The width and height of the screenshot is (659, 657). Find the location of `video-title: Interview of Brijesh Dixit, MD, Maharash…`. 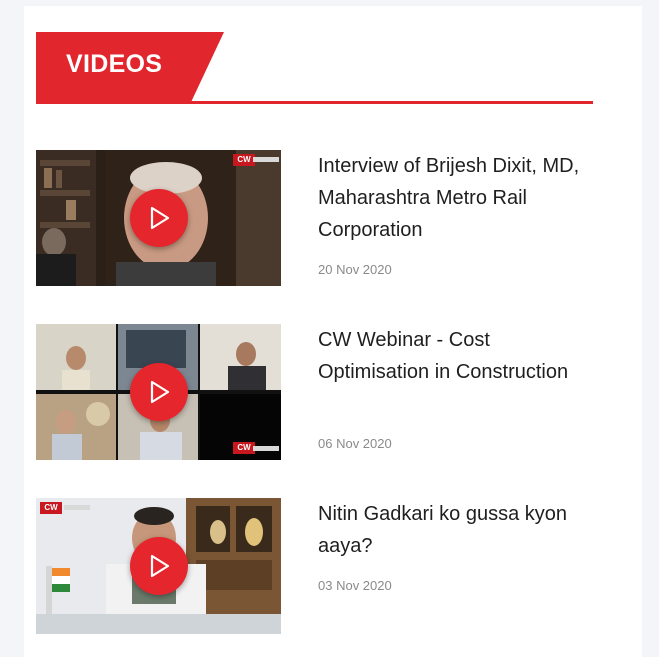

video-title: Interview of Brijesh Dixit, MD, Maharash… is located at coordinates (457, 198).